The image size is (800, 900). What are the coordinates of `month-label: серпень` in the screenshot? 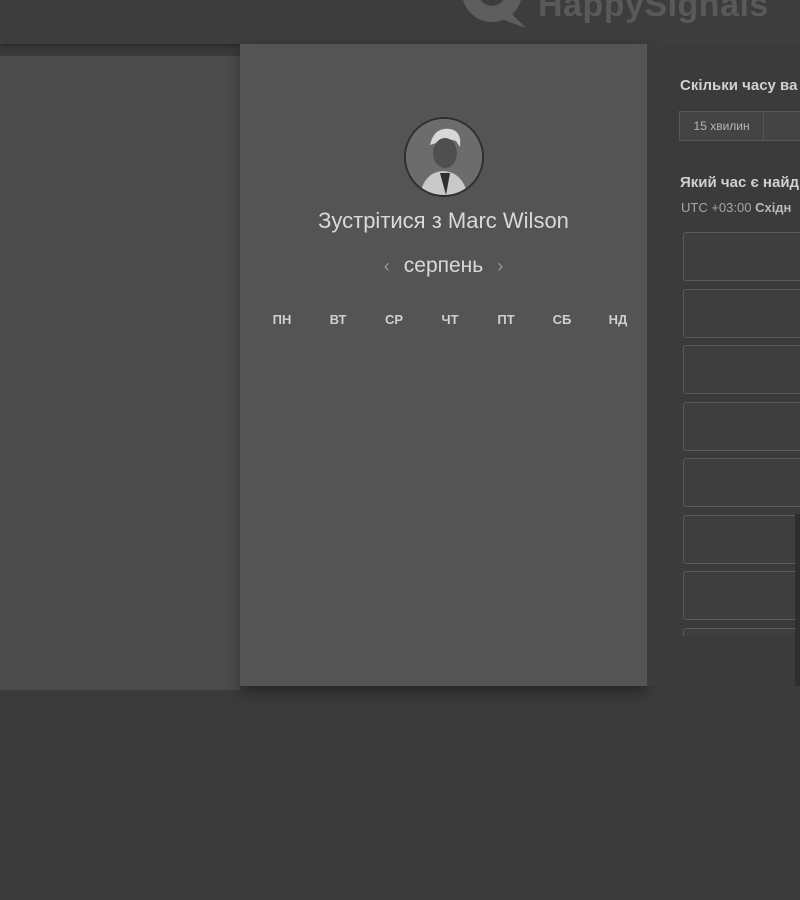 It's located at (443, 265).